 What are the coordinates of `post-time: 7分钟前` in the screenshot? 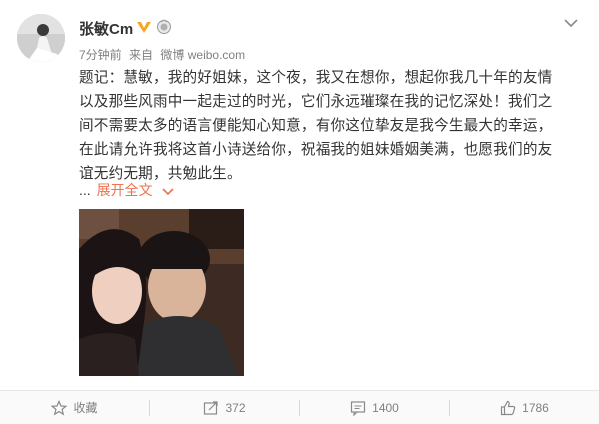 It's located at (100, 55).